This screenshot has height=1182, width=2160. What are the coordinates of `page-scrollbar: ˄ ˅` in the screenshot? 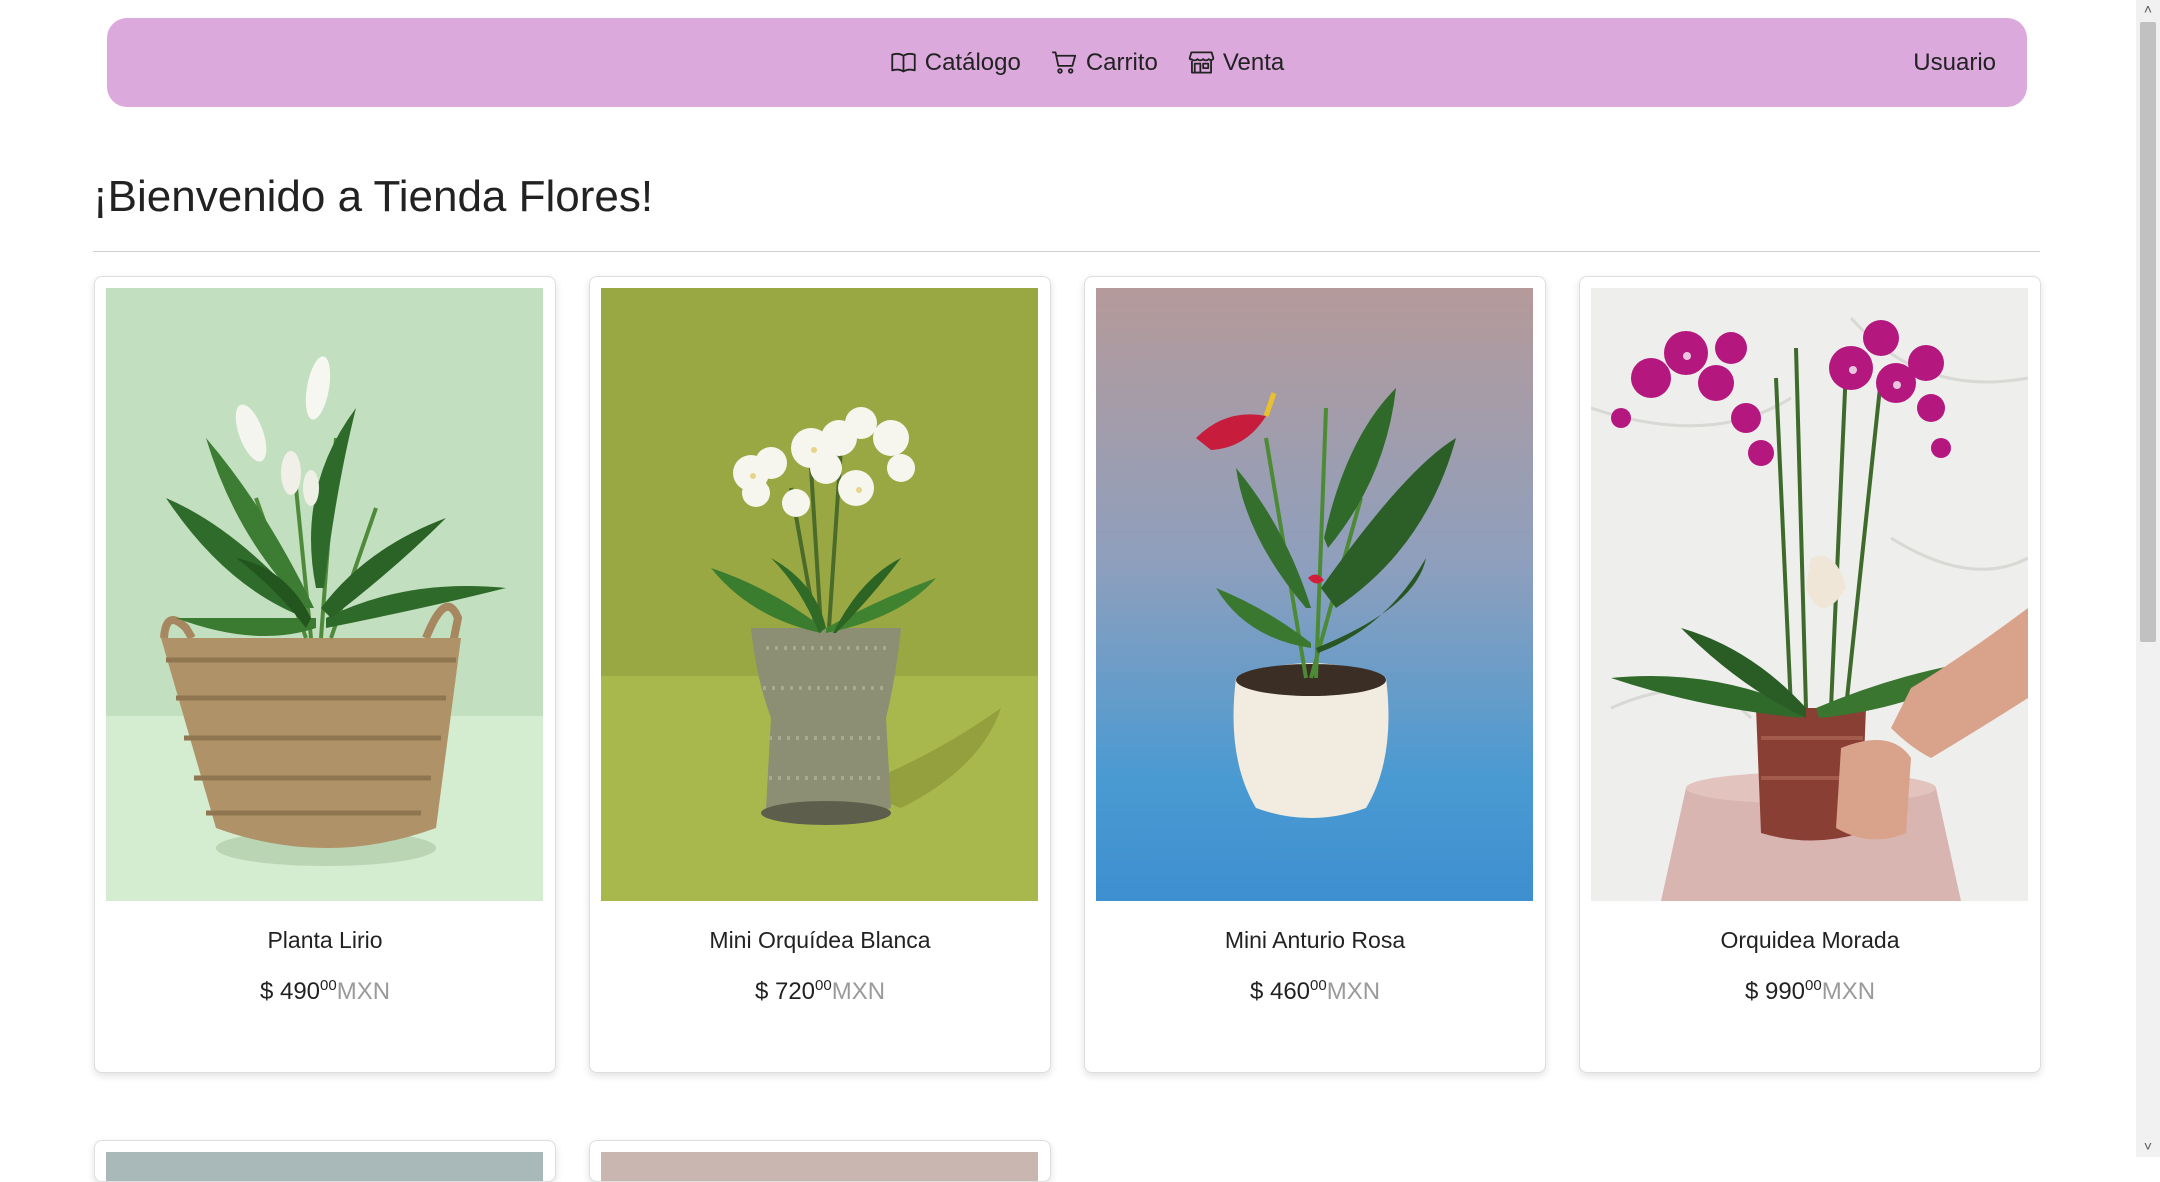 It's located at (2148, 578).